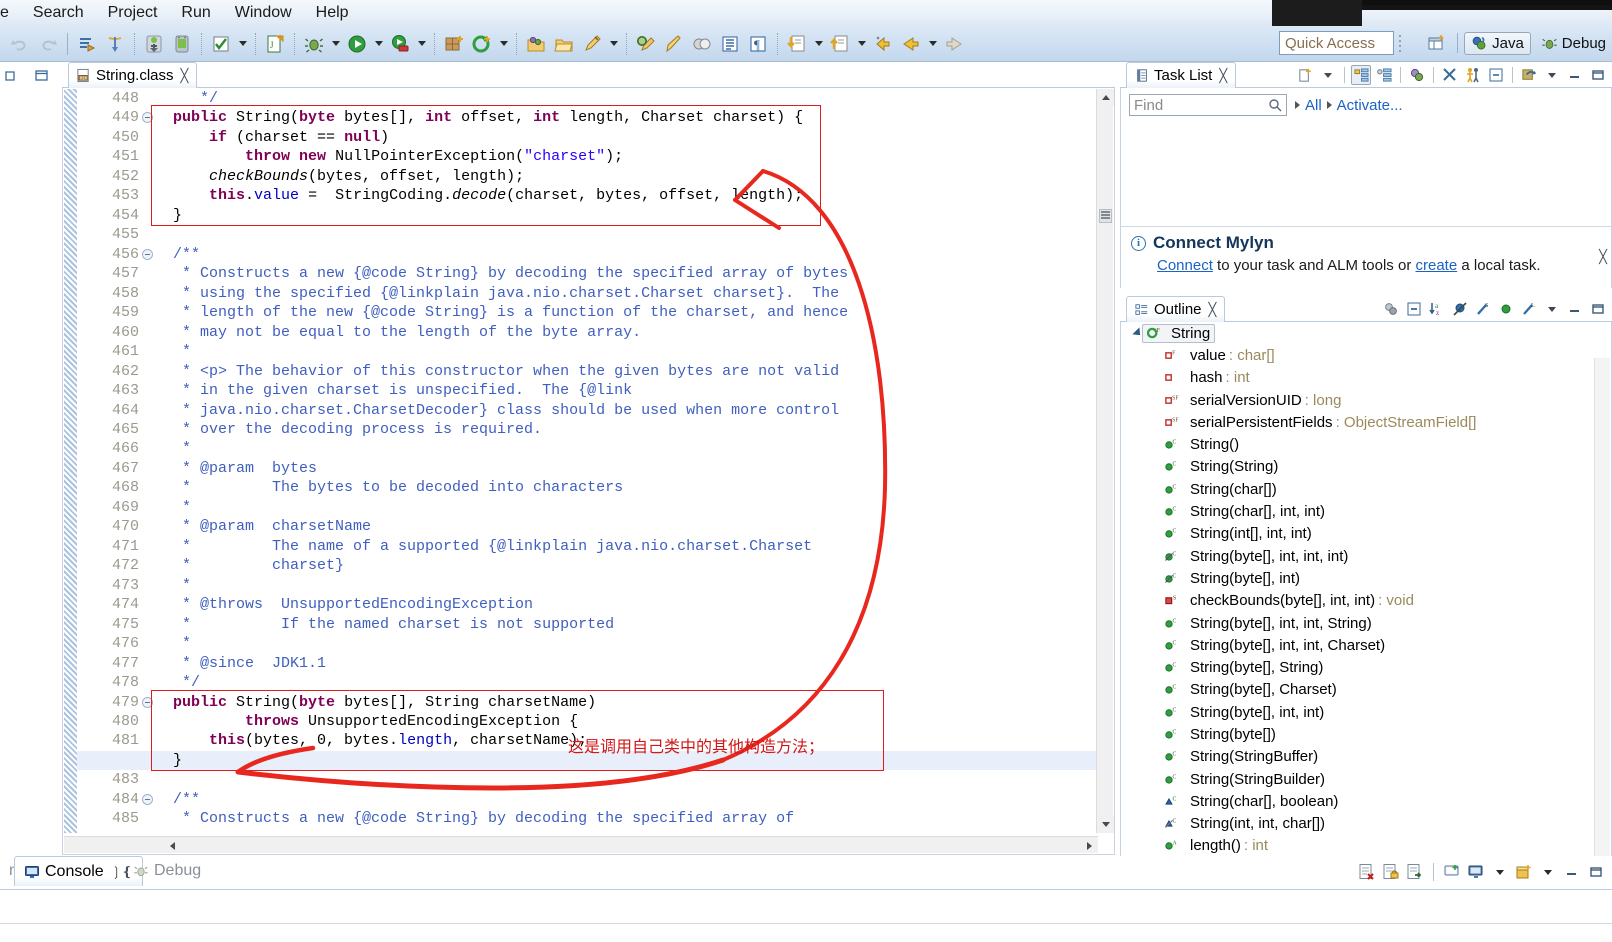  I want to click on open-resource-icon, so click(564, 44).